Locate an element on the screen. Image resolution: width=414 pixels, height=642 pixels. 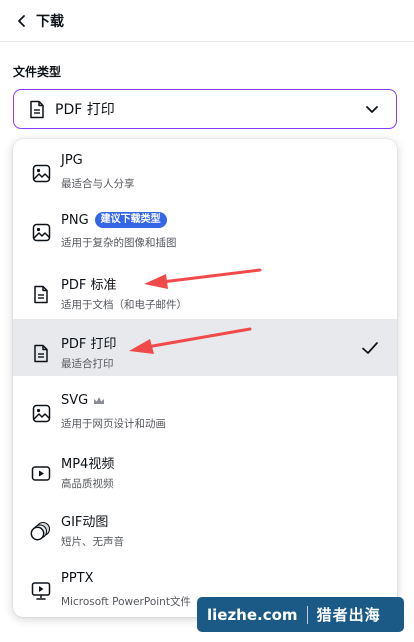
checkmark-icon is located at coordinates (370, 348).